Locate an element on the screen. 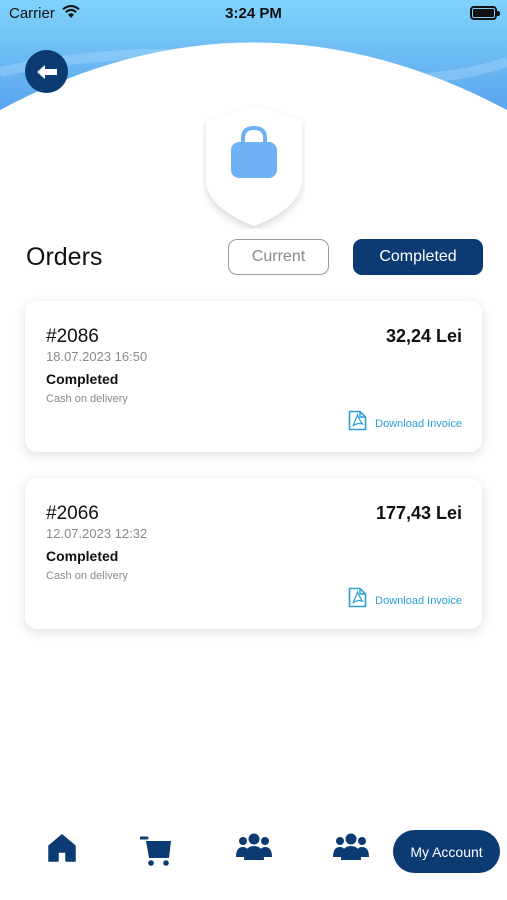  shield-emblem is located at coordinates (254, 165).